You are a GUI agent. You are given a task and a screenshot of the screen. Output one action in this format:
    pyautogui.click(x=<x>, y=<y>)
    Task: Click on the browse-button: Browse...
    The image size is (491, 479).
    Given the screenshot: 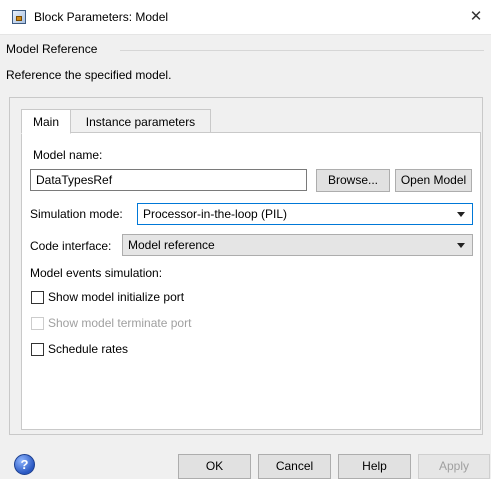 What is the action you would take?
    pyautogui.click(x=353, y=180)
    